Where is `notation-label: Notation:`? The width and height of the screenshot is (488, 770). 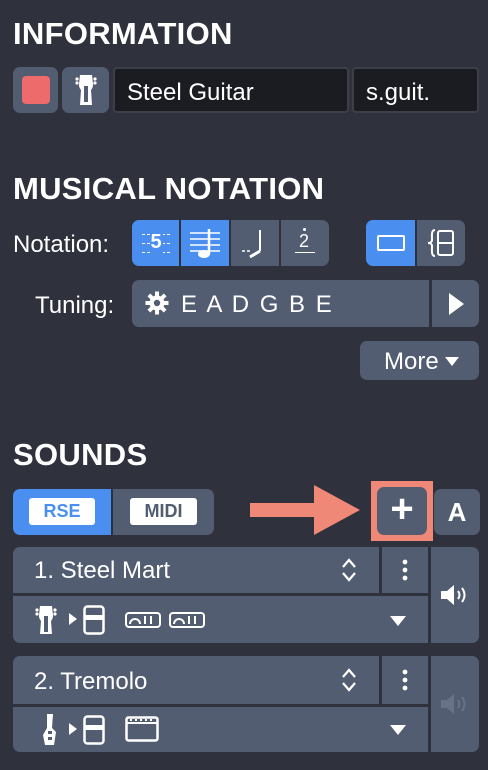 notation-label: Notation: is located at coordinates (61, 244).